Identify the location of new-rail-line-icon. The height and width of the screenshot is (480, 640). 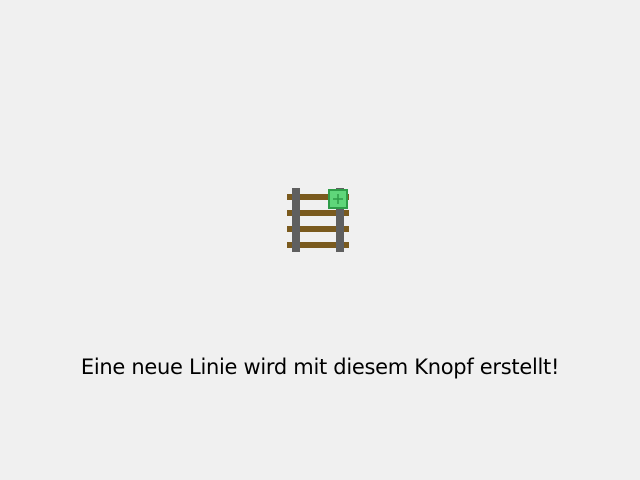
(318, 220).